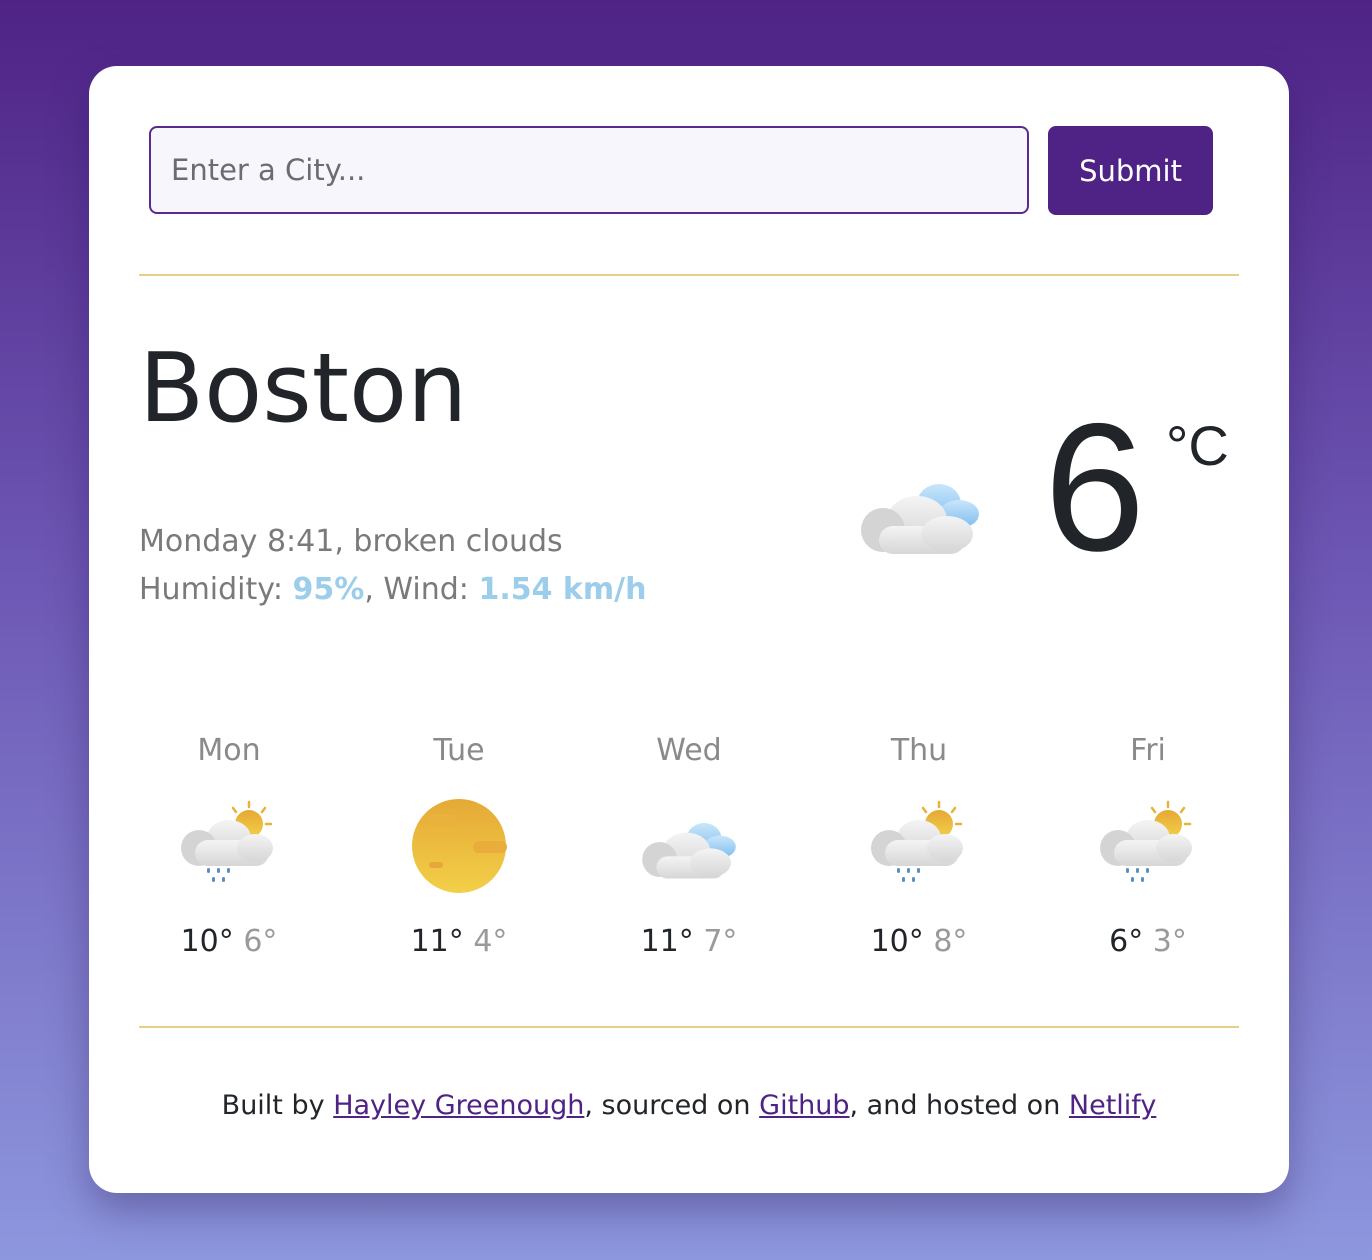 Image resolution: width=1372 pixels, height=1260 pixels. I want to click on forecast-day-name: Mon, so click(229, 750).